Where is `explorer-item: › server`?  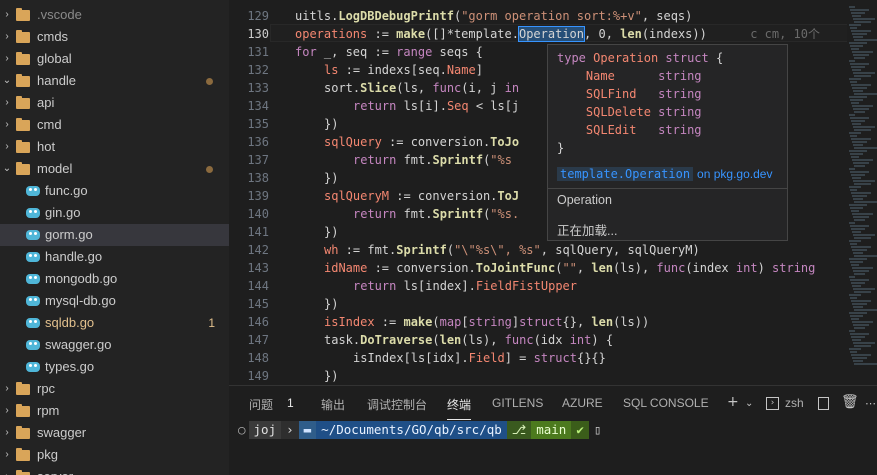 explorer-item: › server is located at coordinates (114, 470).